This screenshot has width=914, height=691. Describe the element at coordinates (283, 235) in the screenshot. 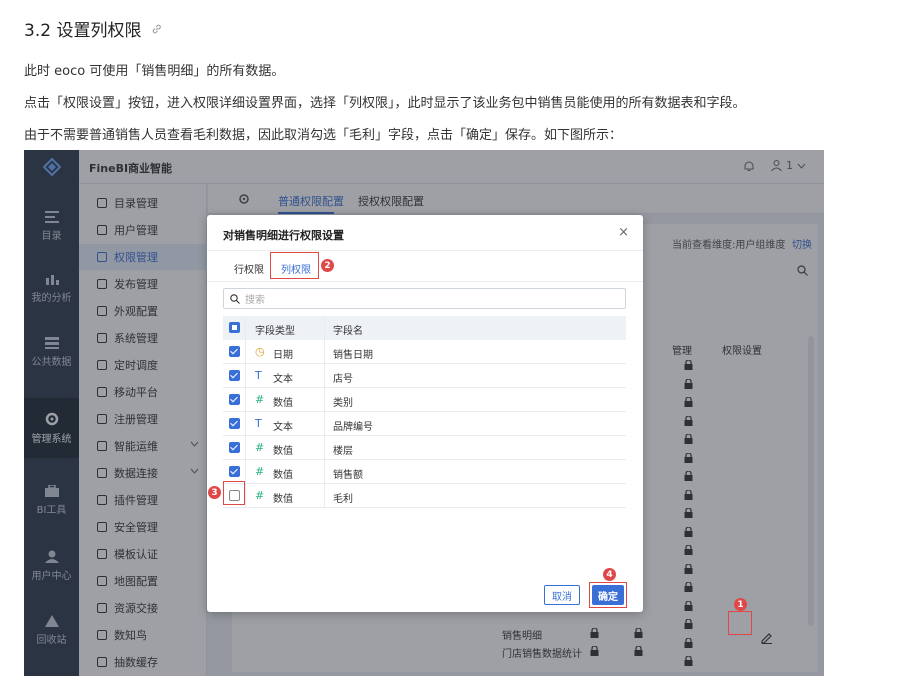

I see `dialog-title: 对销售明细进行权限设置` at that location.